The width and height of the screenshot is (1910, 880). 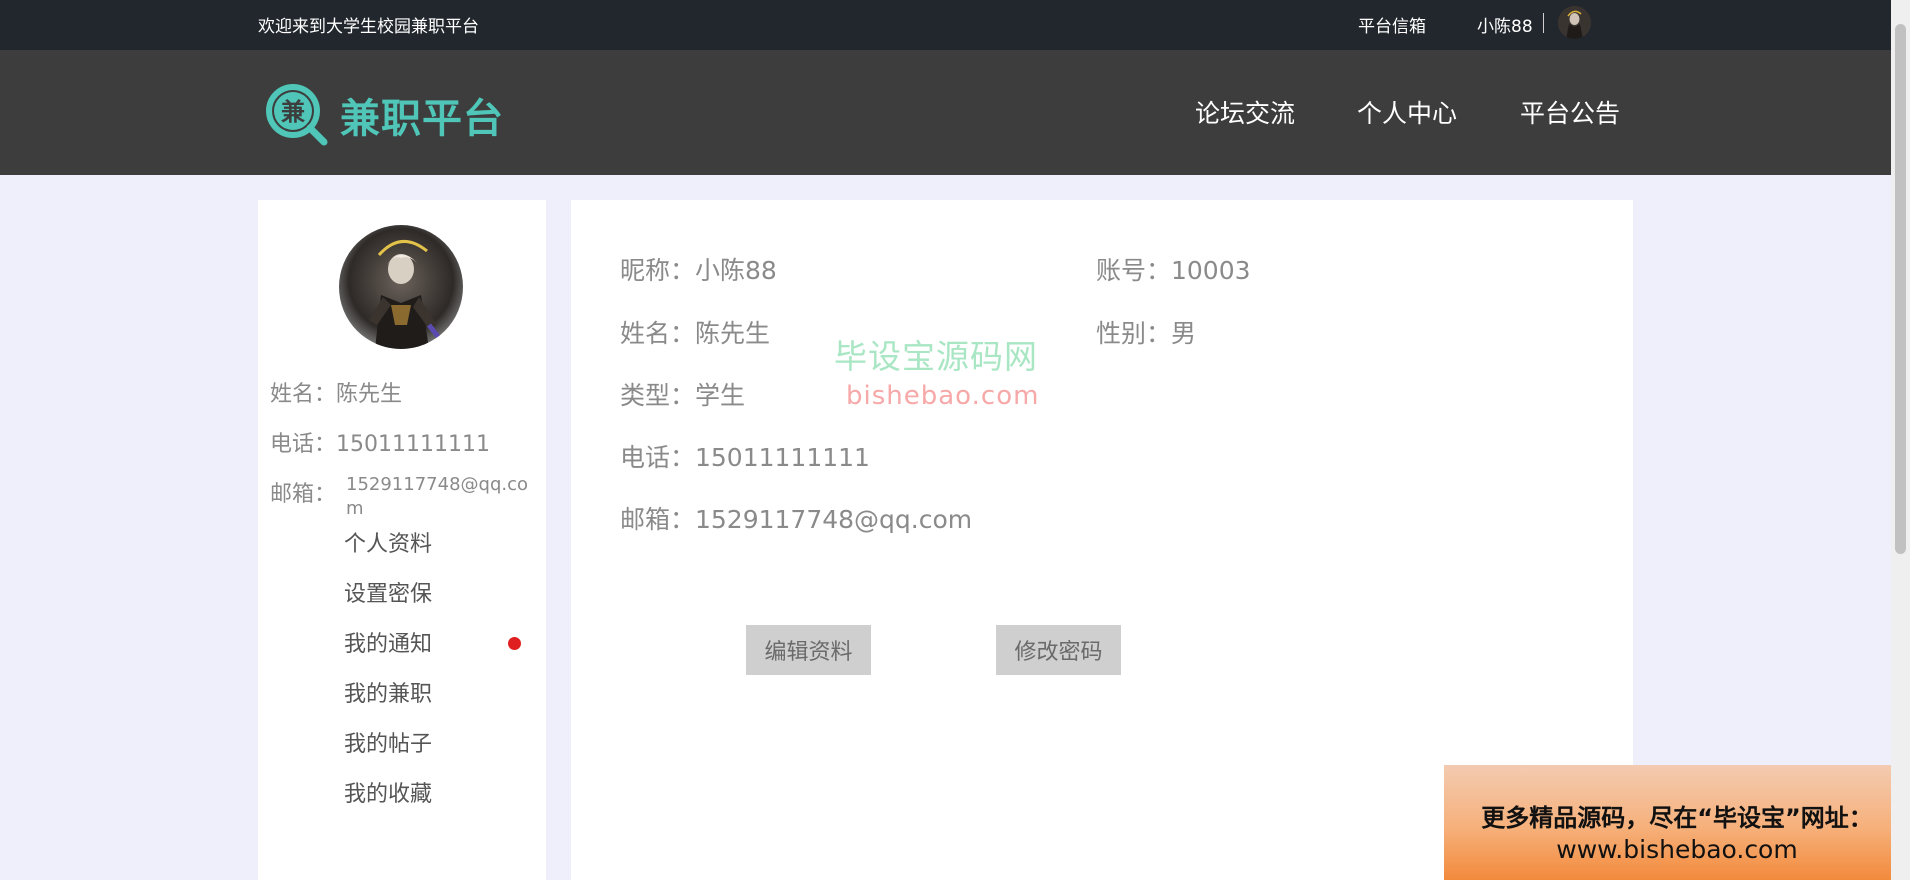 What do you see at coordinates (388, 692) in the screenshot?
I see `menu-my-jobs: 我的兼职` at bounding box center [388, 692].